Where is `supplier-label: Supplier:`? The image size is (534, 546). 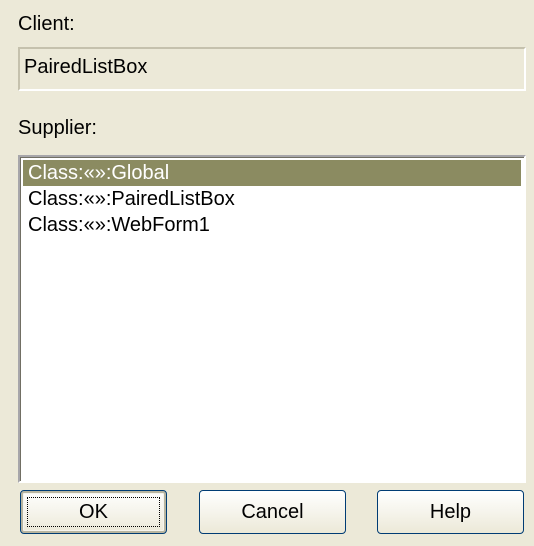 supplier-label: Supplier: is located at coordinates (57, 128).